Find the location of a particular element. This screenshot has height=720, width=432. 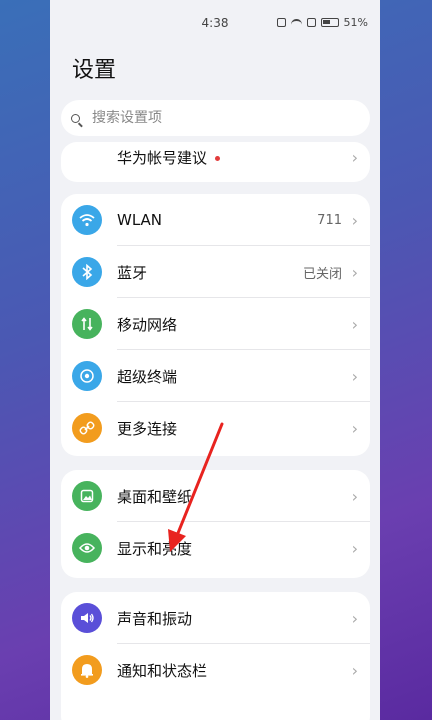

settings-row-more-connections: 更多连接 › is located at coordinates (215, 428).